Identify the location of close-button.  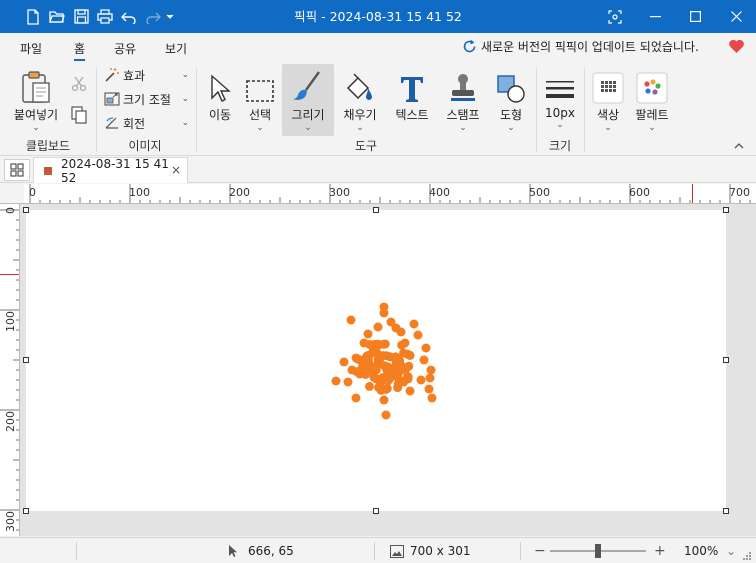
(736, 16).